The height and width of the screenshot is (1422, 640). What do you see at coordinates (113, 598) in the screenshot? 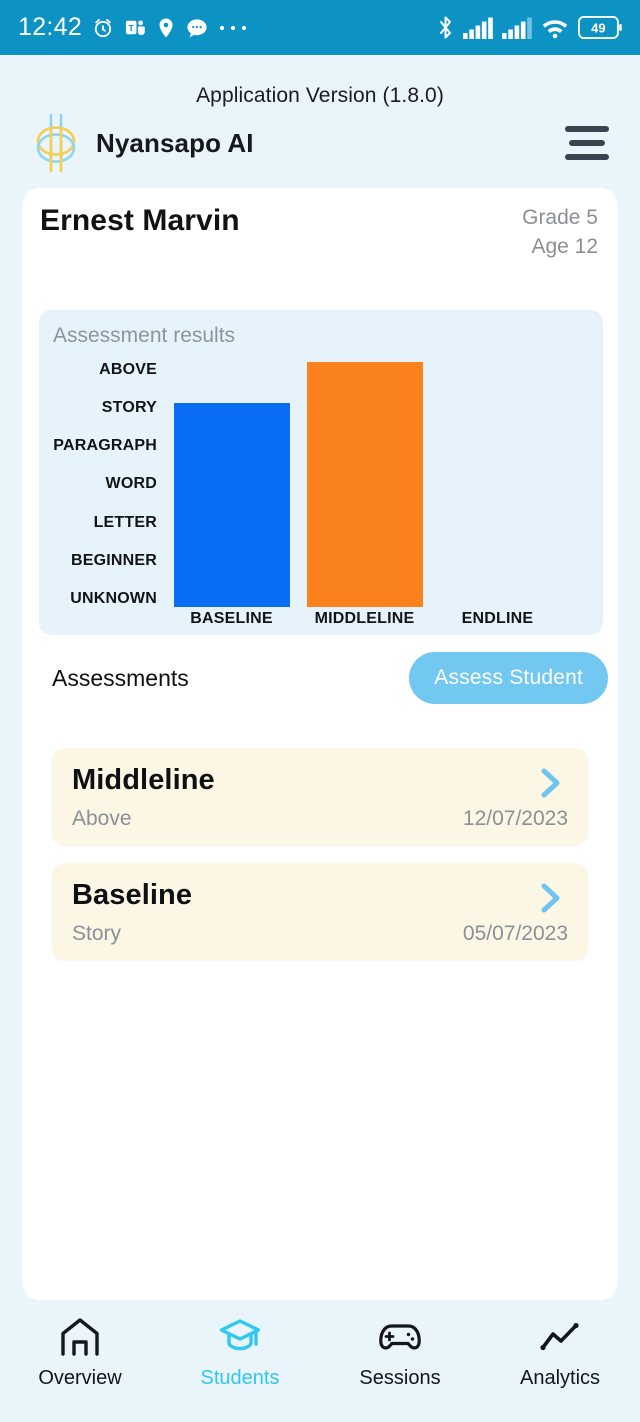
I see `y-tick-label: UNKNOWN` at bounding box center [113, 598].